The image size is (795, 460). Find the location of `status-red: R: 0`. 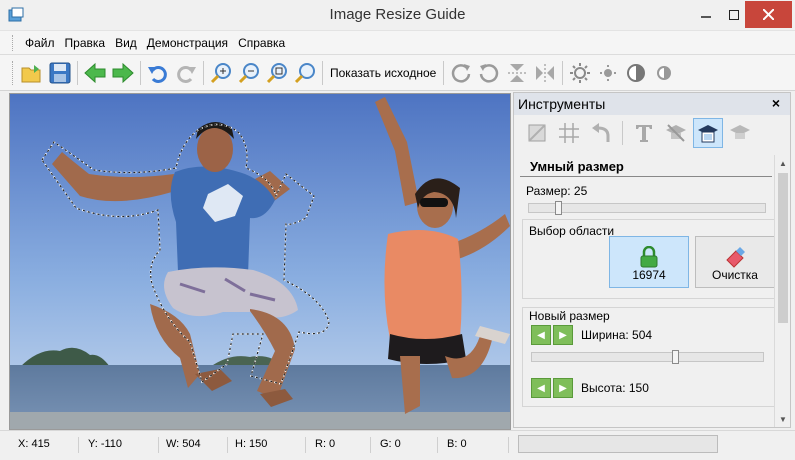

status-red: R: 0 is located at coordinates (325, 444).